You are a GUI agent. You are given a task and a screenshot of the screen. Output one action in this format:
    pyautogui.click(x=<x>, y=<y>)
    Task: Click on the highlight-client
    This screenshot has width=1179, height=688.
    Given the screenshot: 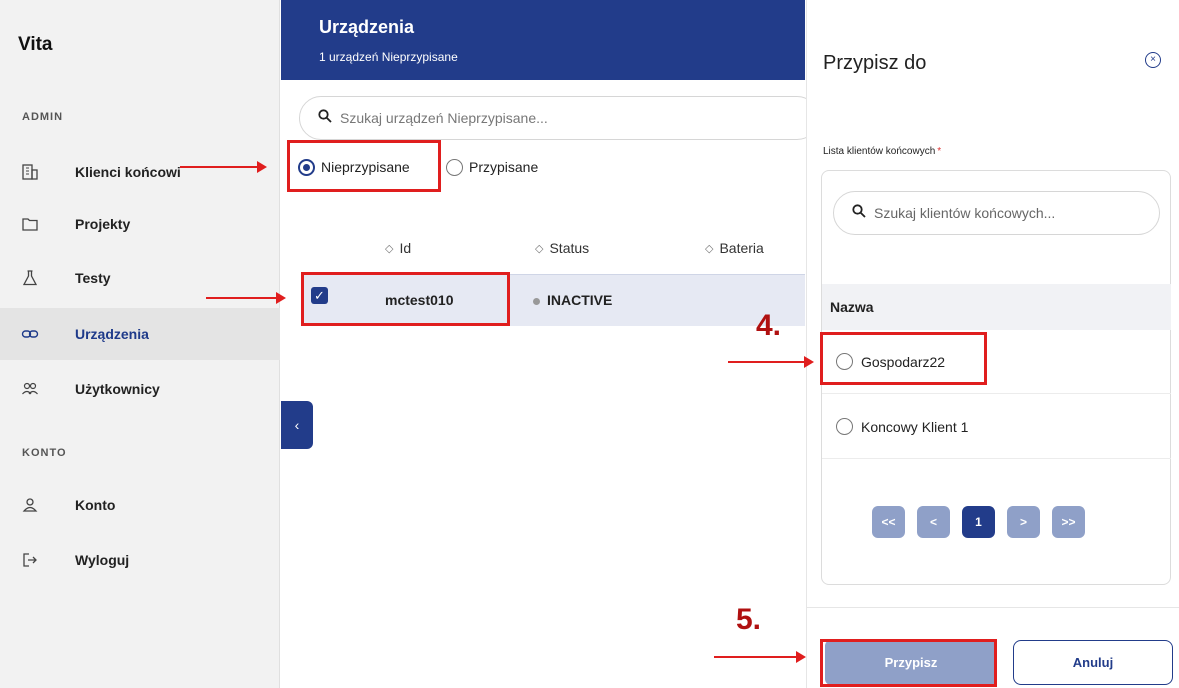 What is the action you would take?
    pyautogui.click(x=903, y=358)
    